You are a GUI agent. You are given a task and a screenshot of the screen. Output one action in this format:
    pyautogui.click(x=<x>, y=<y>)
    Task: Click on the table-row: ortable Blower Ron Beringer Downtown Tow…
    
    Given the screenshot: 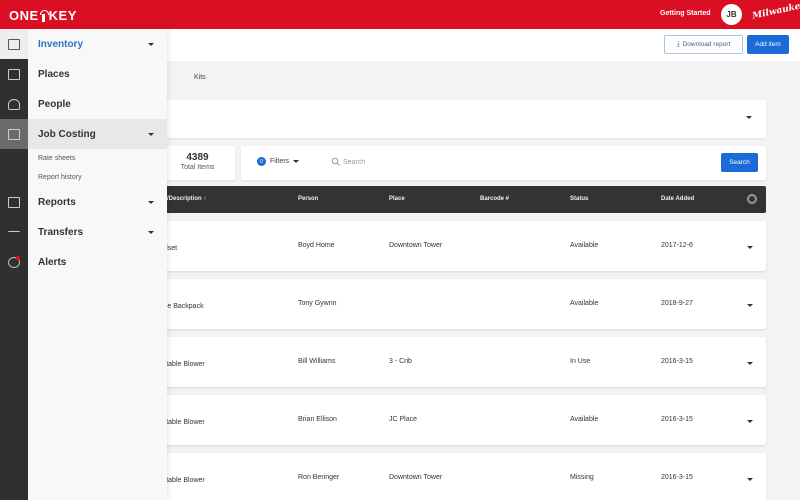 What is the action you would take?
    pyautogui.click(x=463, y=476)
    